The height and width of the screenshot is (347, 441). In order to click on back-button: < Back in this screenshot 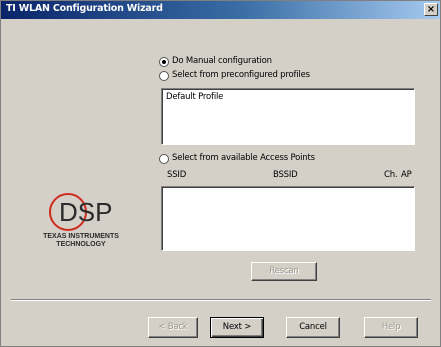, I will do `click(173, 327)`.